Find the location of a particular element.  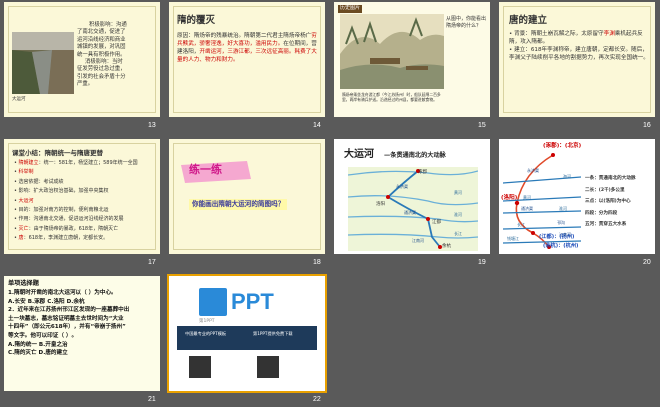

slide-thumbnail-22: PPT 第1PPT 中国最专业的PPT模板 第1PPT提供免费下载 is located at coordinates (247, 333).